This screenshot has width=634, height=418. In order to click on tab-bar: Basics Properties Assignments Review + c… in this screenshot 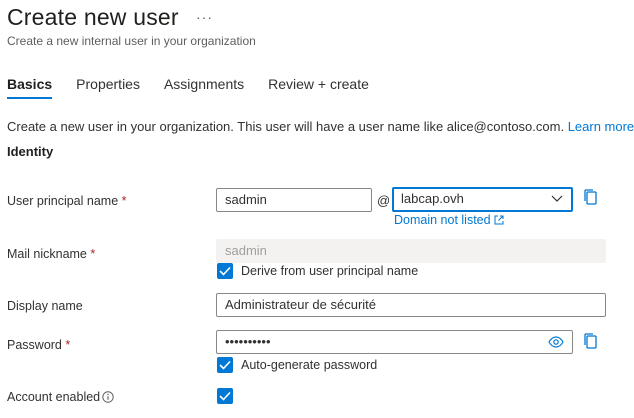, I will do `click(200, 87)`.